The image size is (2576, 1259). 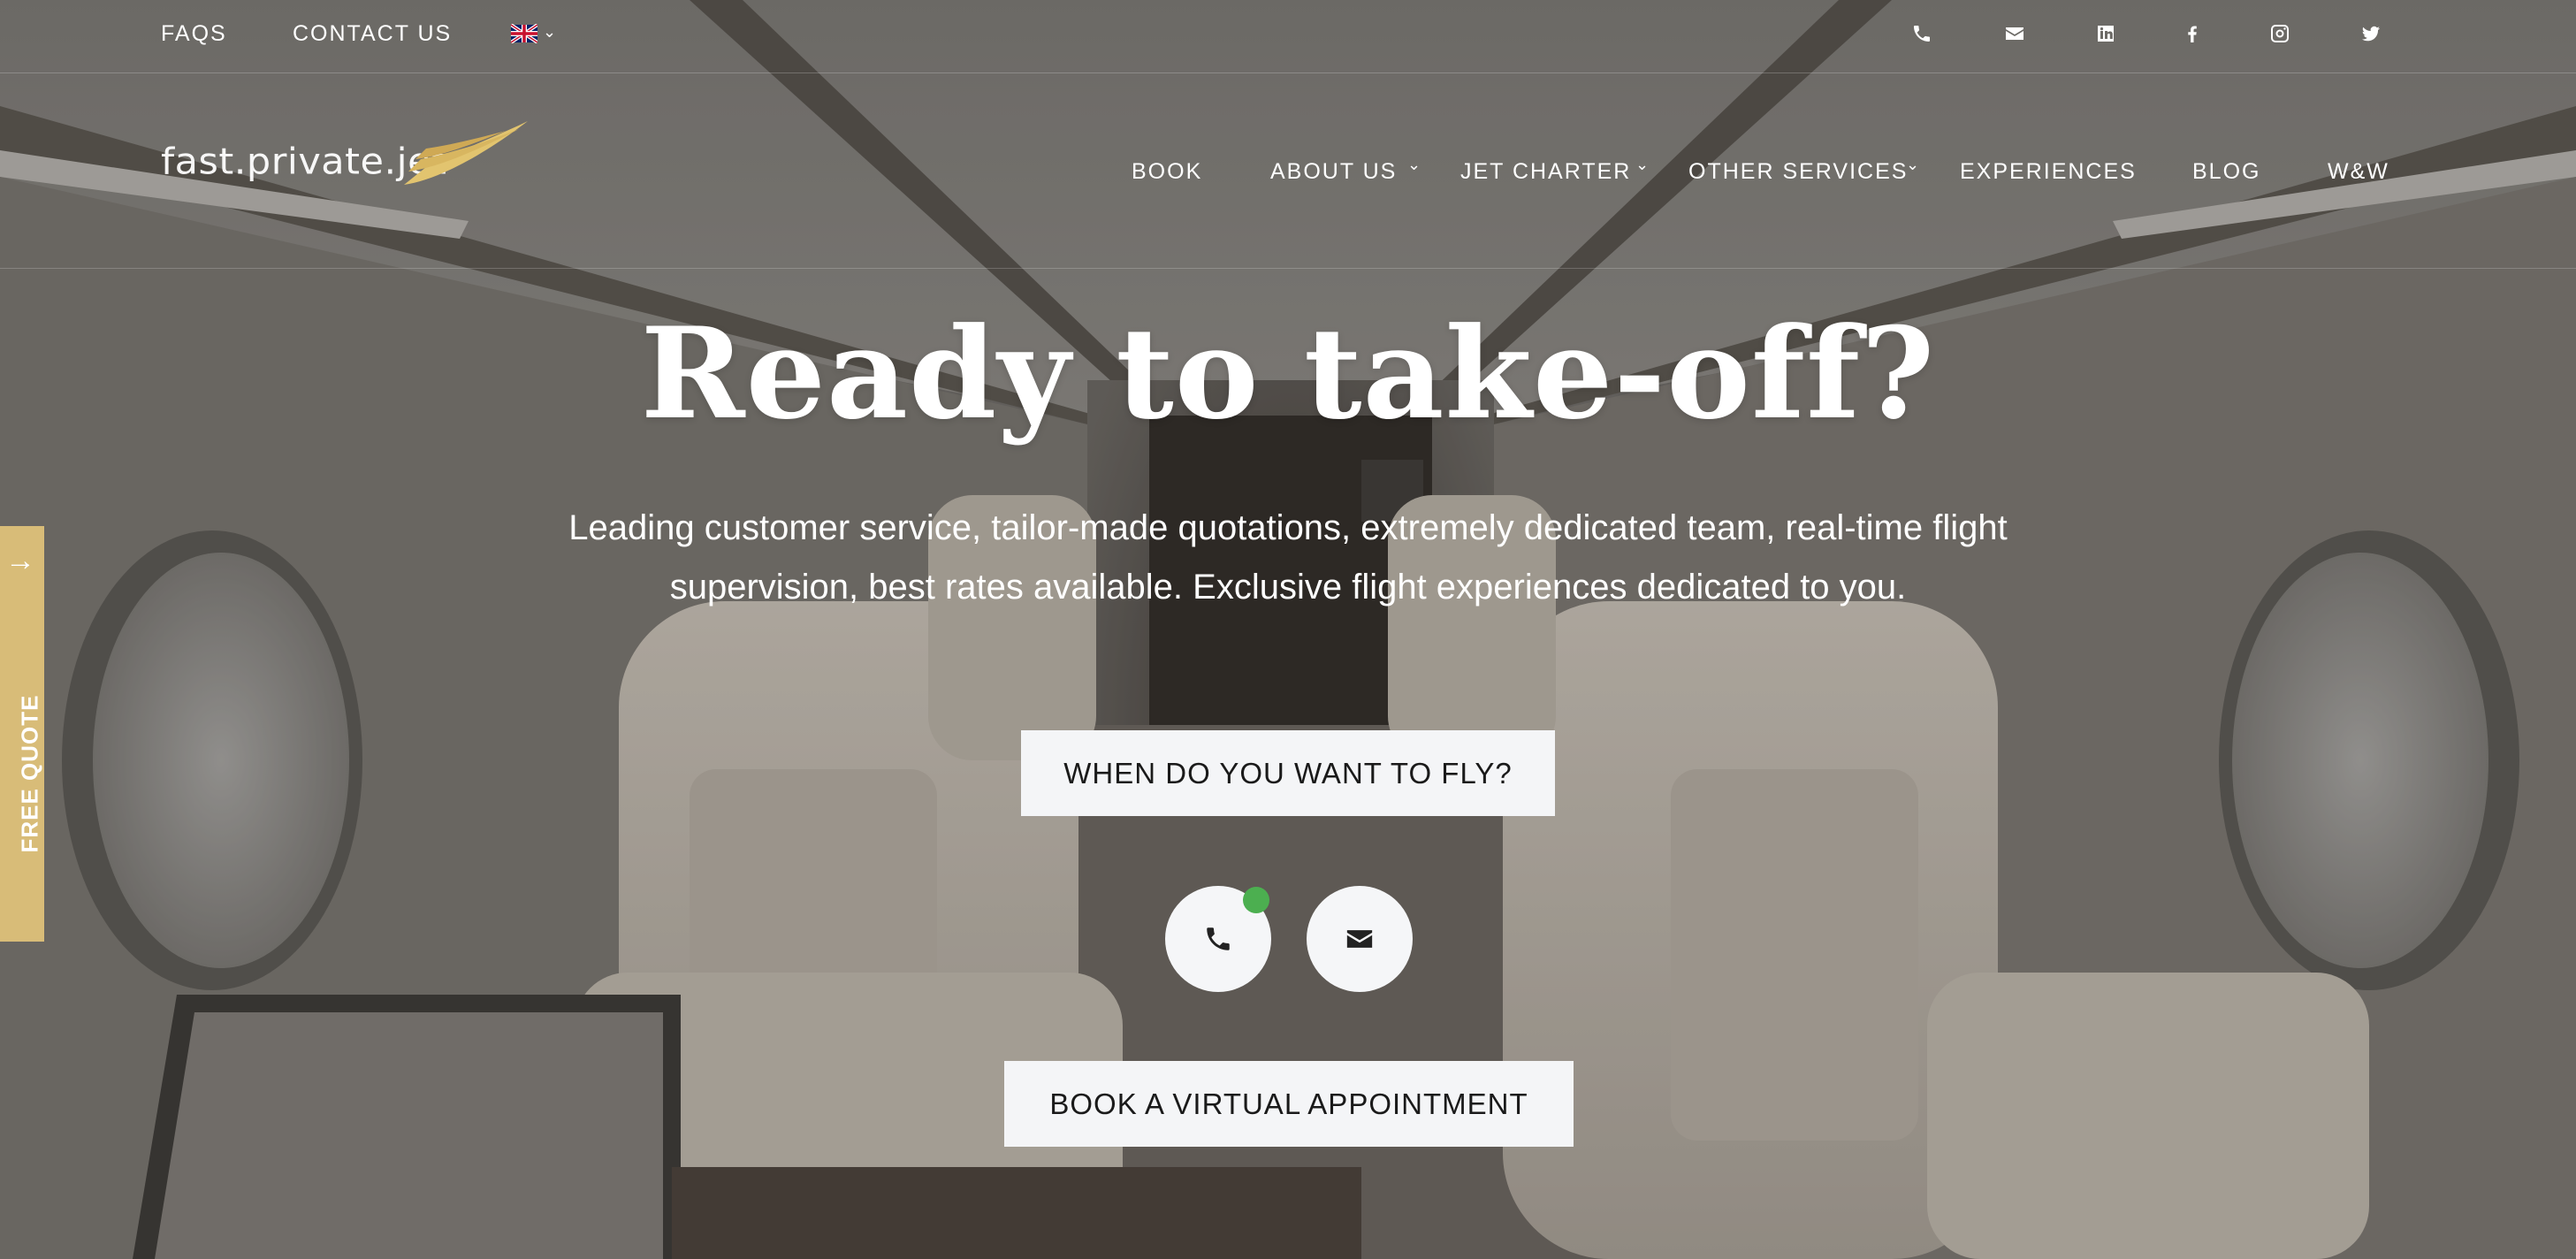 I want to click on language-chevron-down-icon: ⌄, so click(x=549, y=32).